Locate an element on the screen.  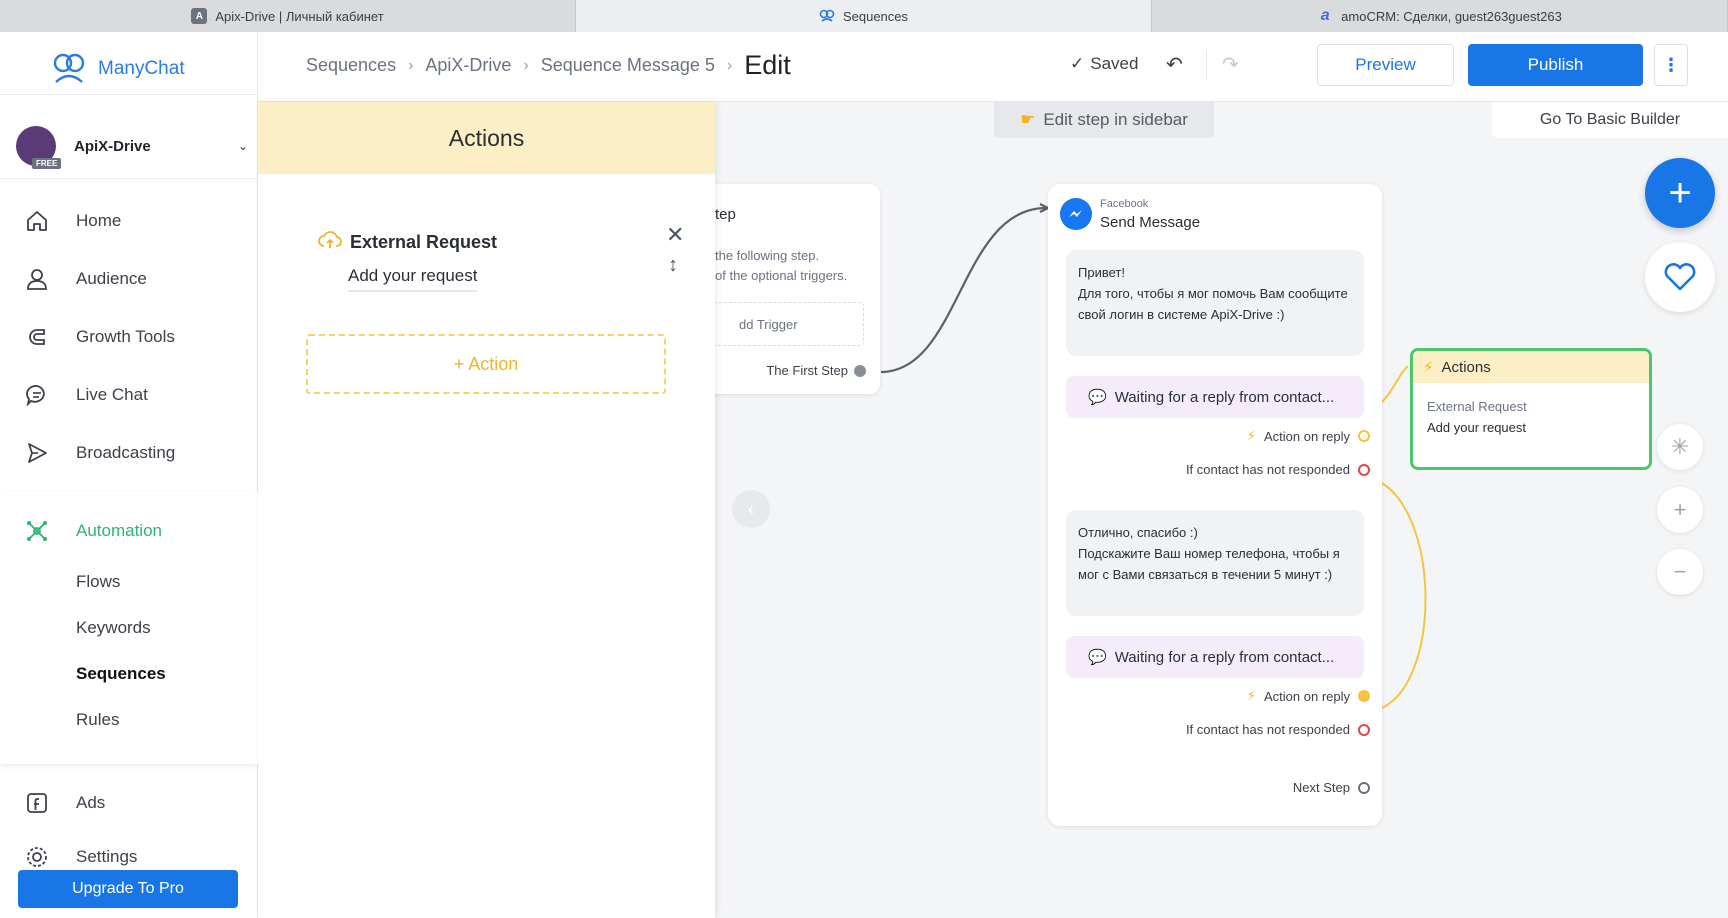
close-icon: ✕ is located at coordinates (675, 235).